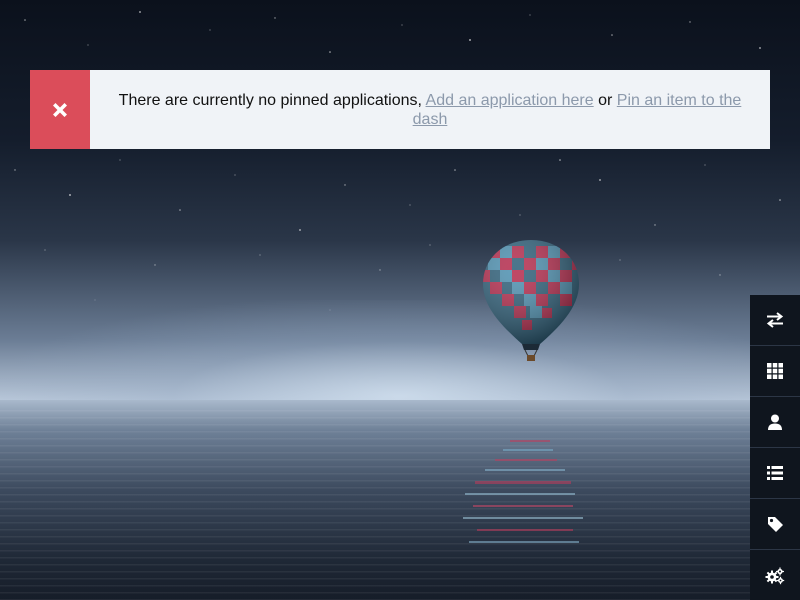 This screenshot has height=600, width=800. I want to click on sidebar-item-tags, so click(775, 524).